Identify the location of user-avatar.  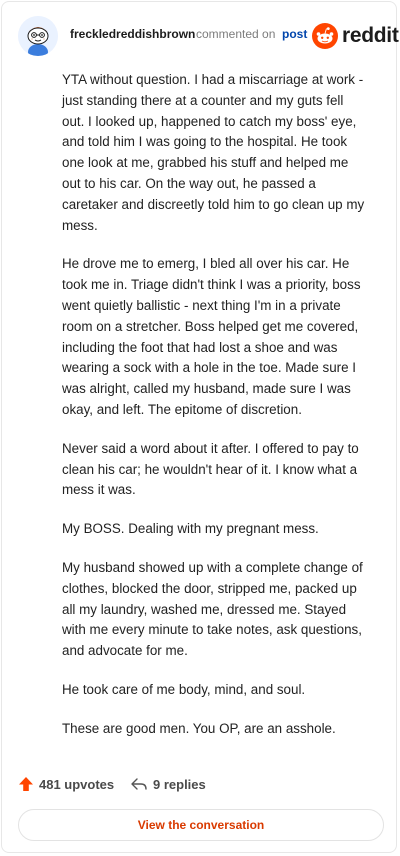
(38, 36).